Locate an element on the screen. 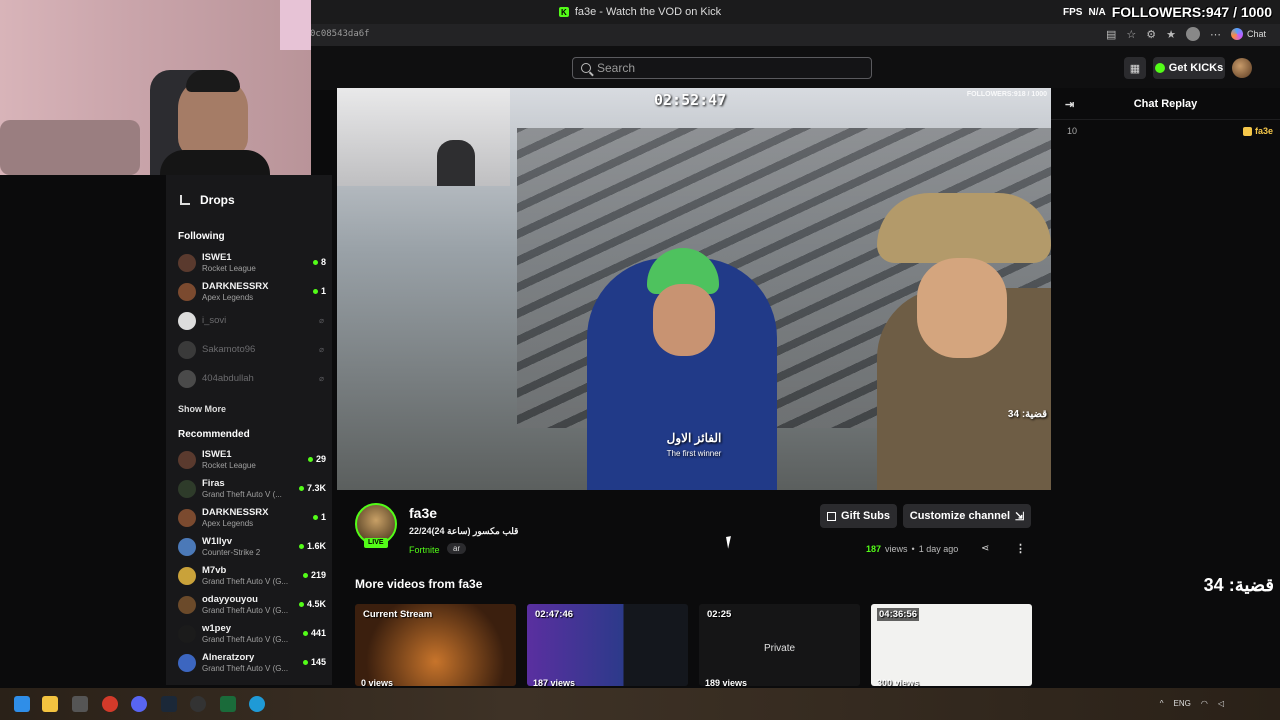 Image resolution: width=1280 pixels, height=720 pixels. tray-chevron-icon: ^ is located at coordinates (1162, 703).